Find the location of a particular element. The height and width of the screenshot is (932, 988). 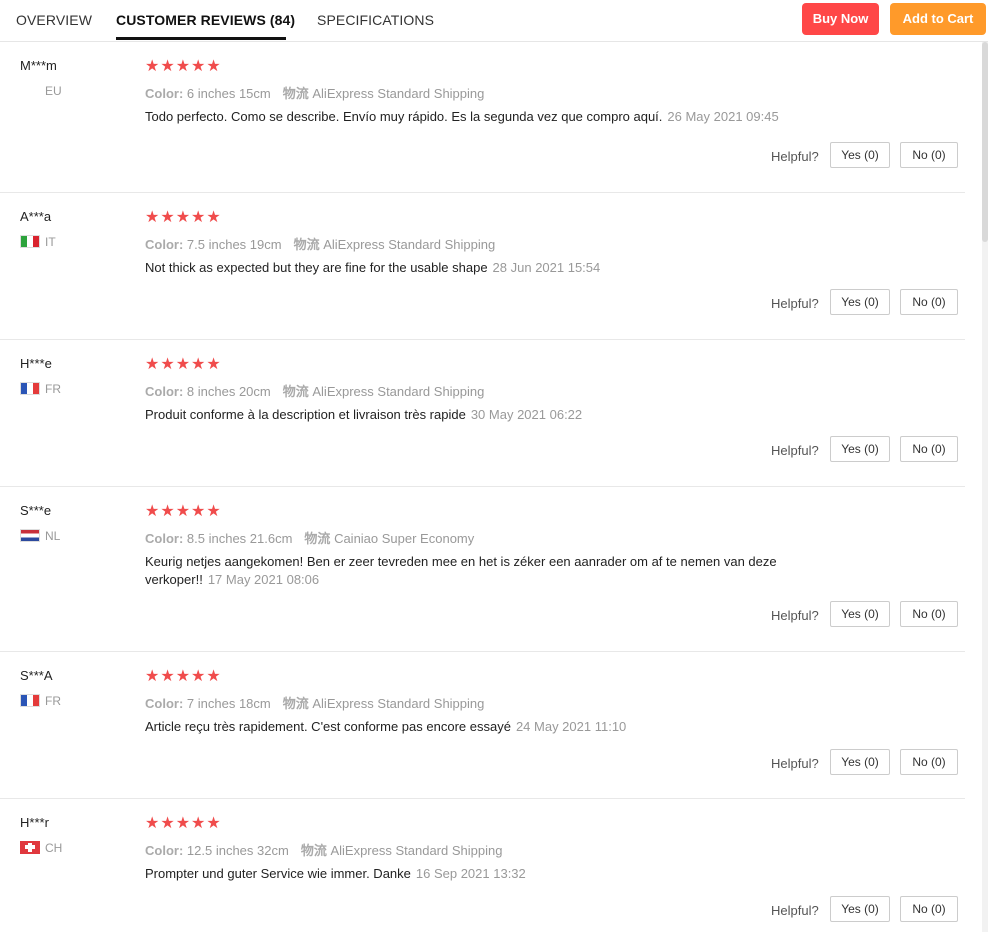

color-value: 12.5 inches 32cm is located at coordinates (237, 850).